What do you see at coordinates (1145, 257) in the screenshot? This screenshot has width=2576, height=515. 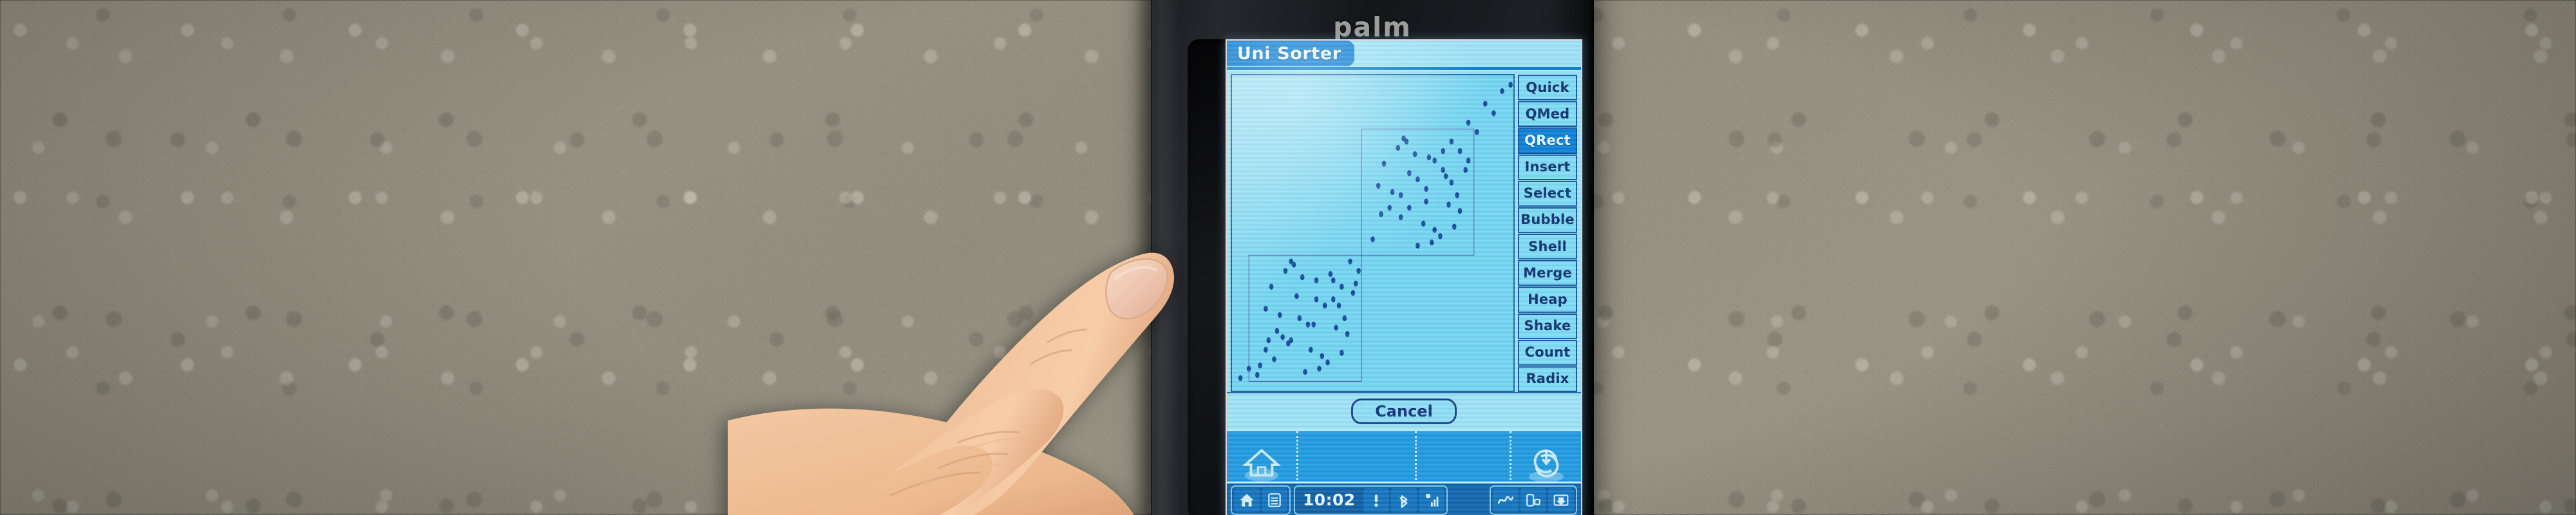 I see `device-cast-shadow` at bounding box center [1145, 257].